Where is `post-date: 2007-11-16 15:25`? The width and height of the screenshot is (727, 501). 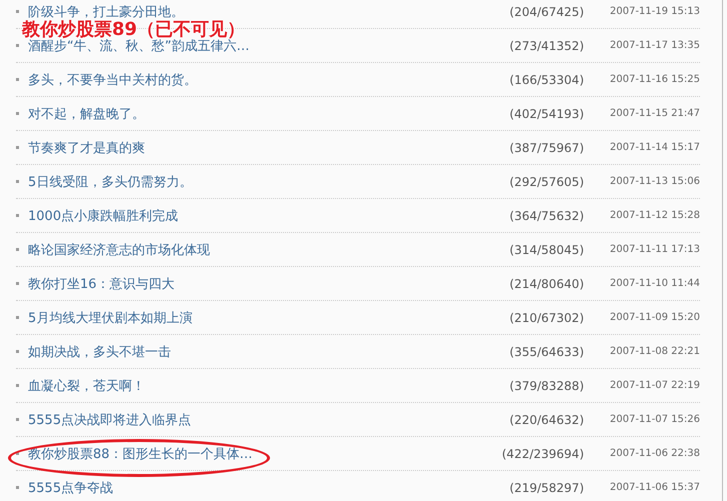 post-date: 2007-11-16 15:25 is located at coordinates (654, 79).